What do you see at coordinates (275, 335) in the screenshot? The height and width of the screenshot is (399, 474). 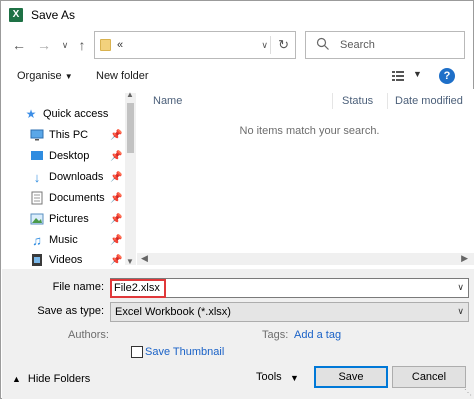 I see `tags-label: Tags:` at bounding box center [275, 335].